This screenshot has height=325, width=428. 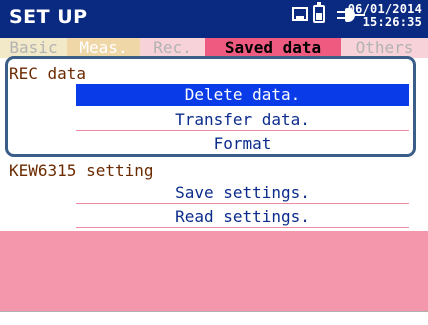 What do you see at coordinates (319, 12) in the screenshot?
I see `battery-icon` at bounding box center [319, 12].